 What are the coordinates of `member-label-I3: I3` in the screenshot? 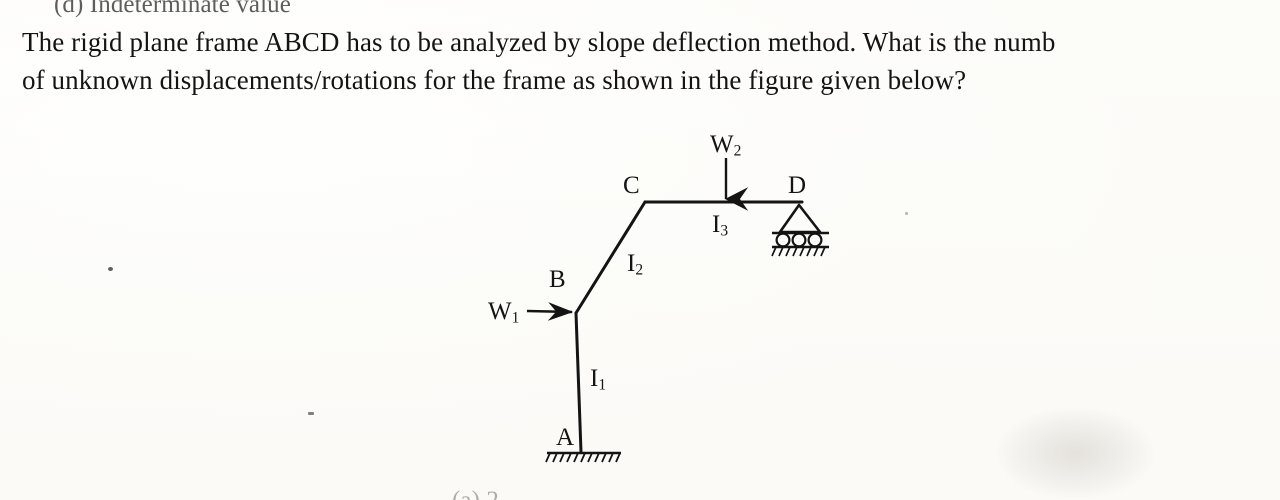 It's located at (720, 225).